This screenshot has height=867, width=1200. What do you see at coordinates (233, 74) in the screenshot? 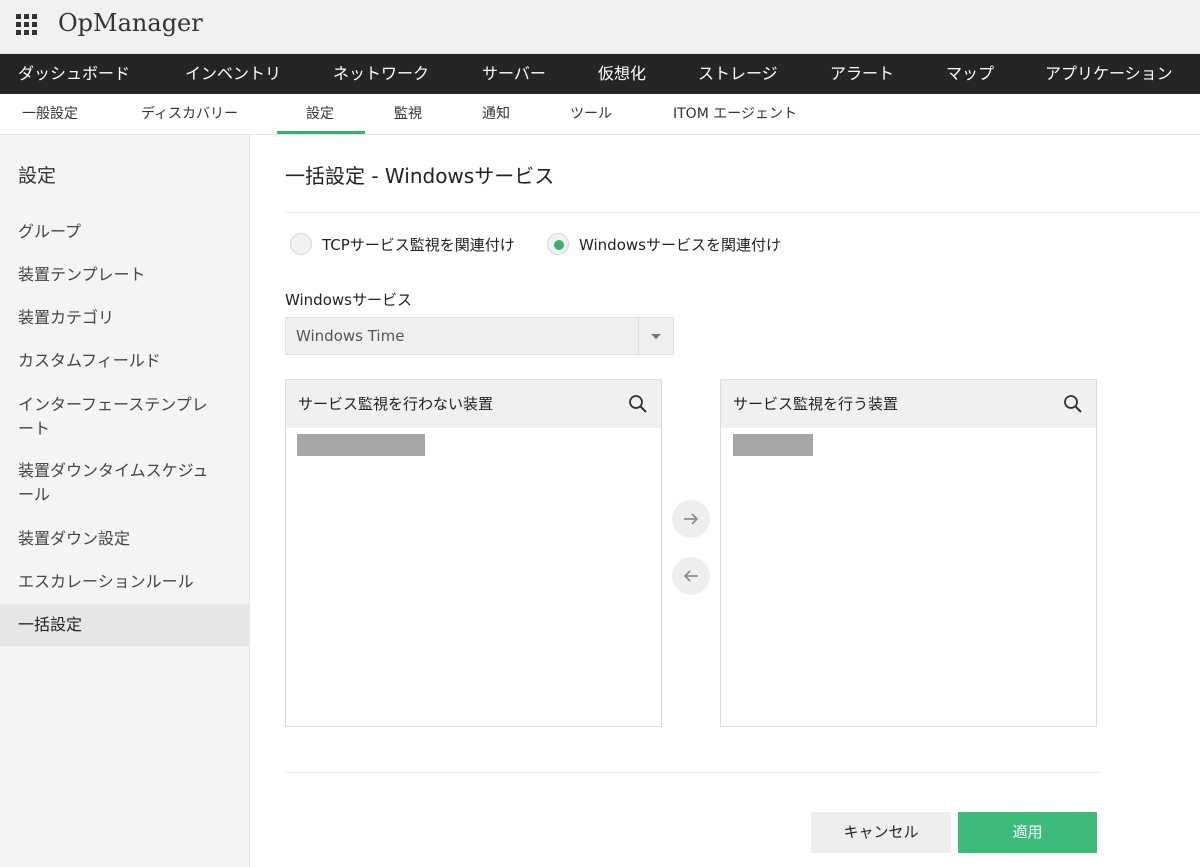
I see `nav-inventory: インベントリ` at bounding box center [233, 74].